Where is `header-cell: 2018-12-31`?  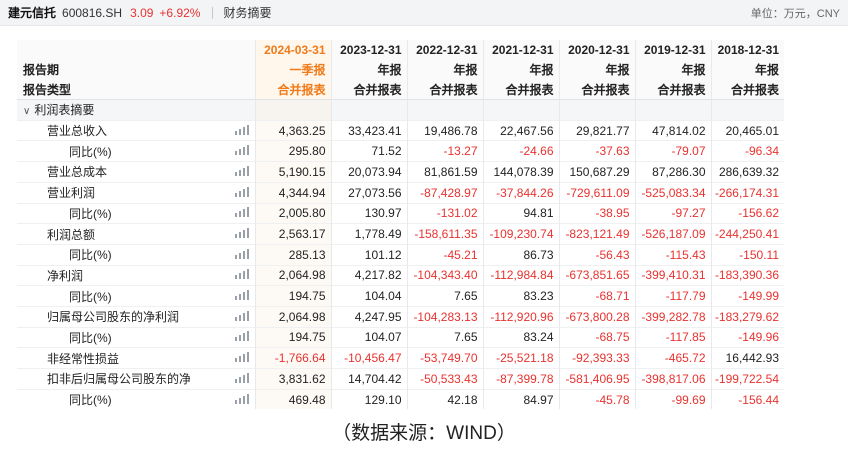
header-cell: 2018-12-31 is located at coordinates (747, 50).